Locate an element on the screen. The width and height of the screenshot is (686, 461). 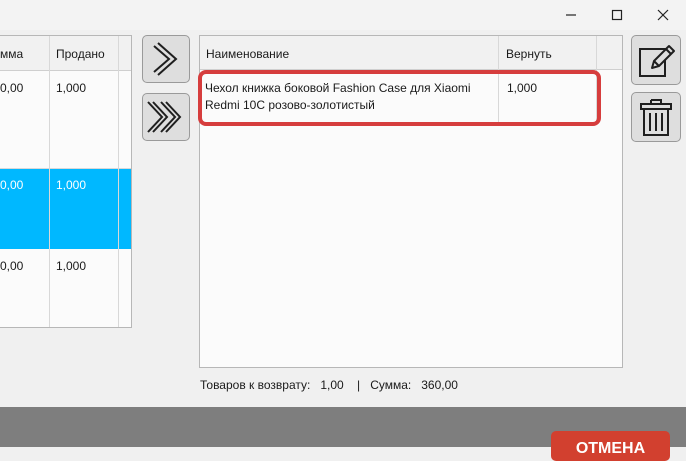
move-one-button is located at coordinates (166, 59).